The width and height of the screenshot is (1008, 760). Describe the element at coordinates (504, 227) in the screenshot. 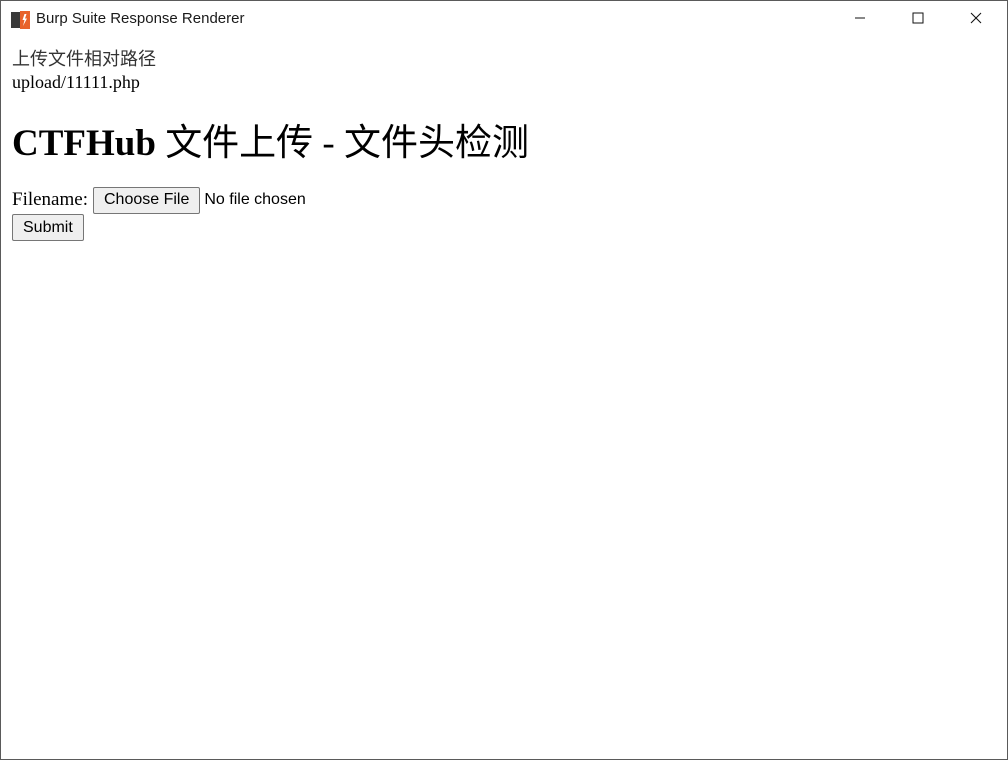

I see `submit-row: Submit` at that location.